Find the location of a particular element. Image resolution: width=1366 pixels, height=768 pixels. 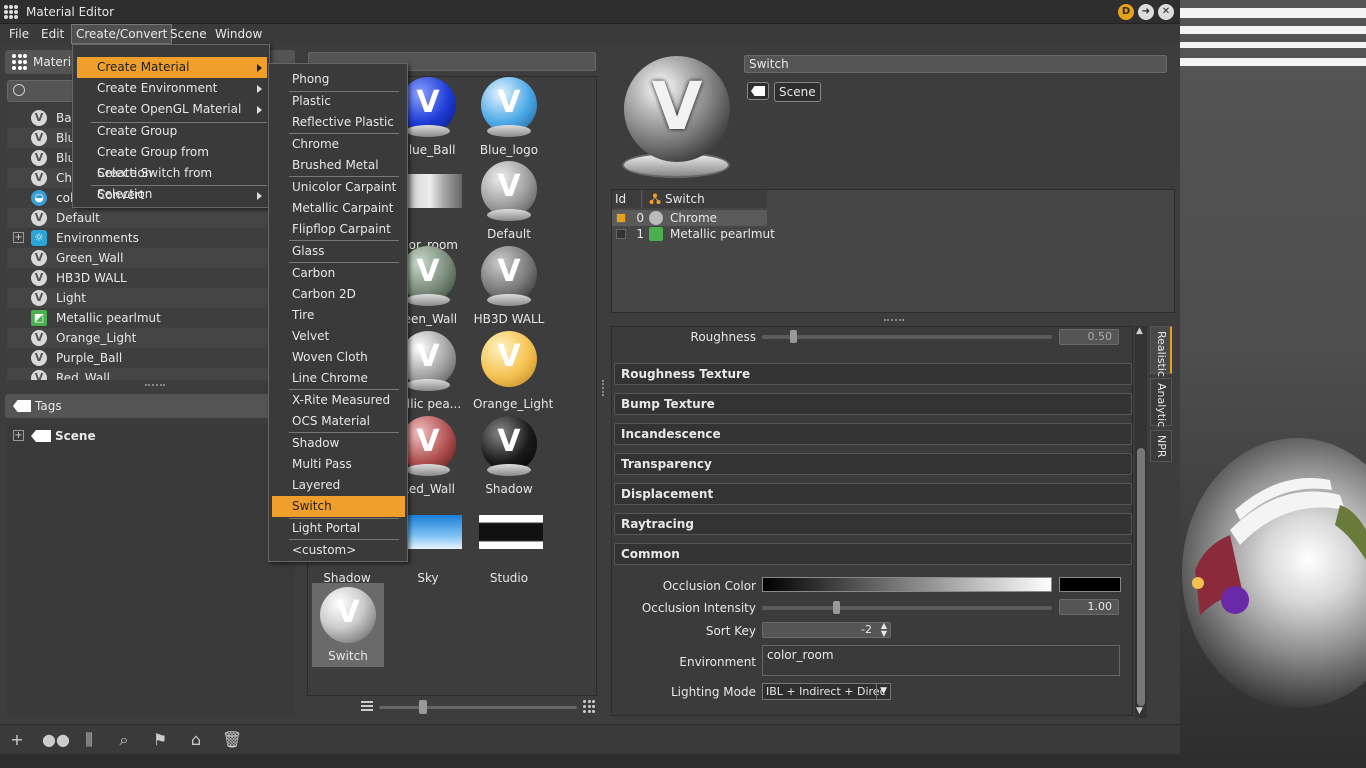

section-bump-texture: Bump Texture is located at coordinates (873, 404).